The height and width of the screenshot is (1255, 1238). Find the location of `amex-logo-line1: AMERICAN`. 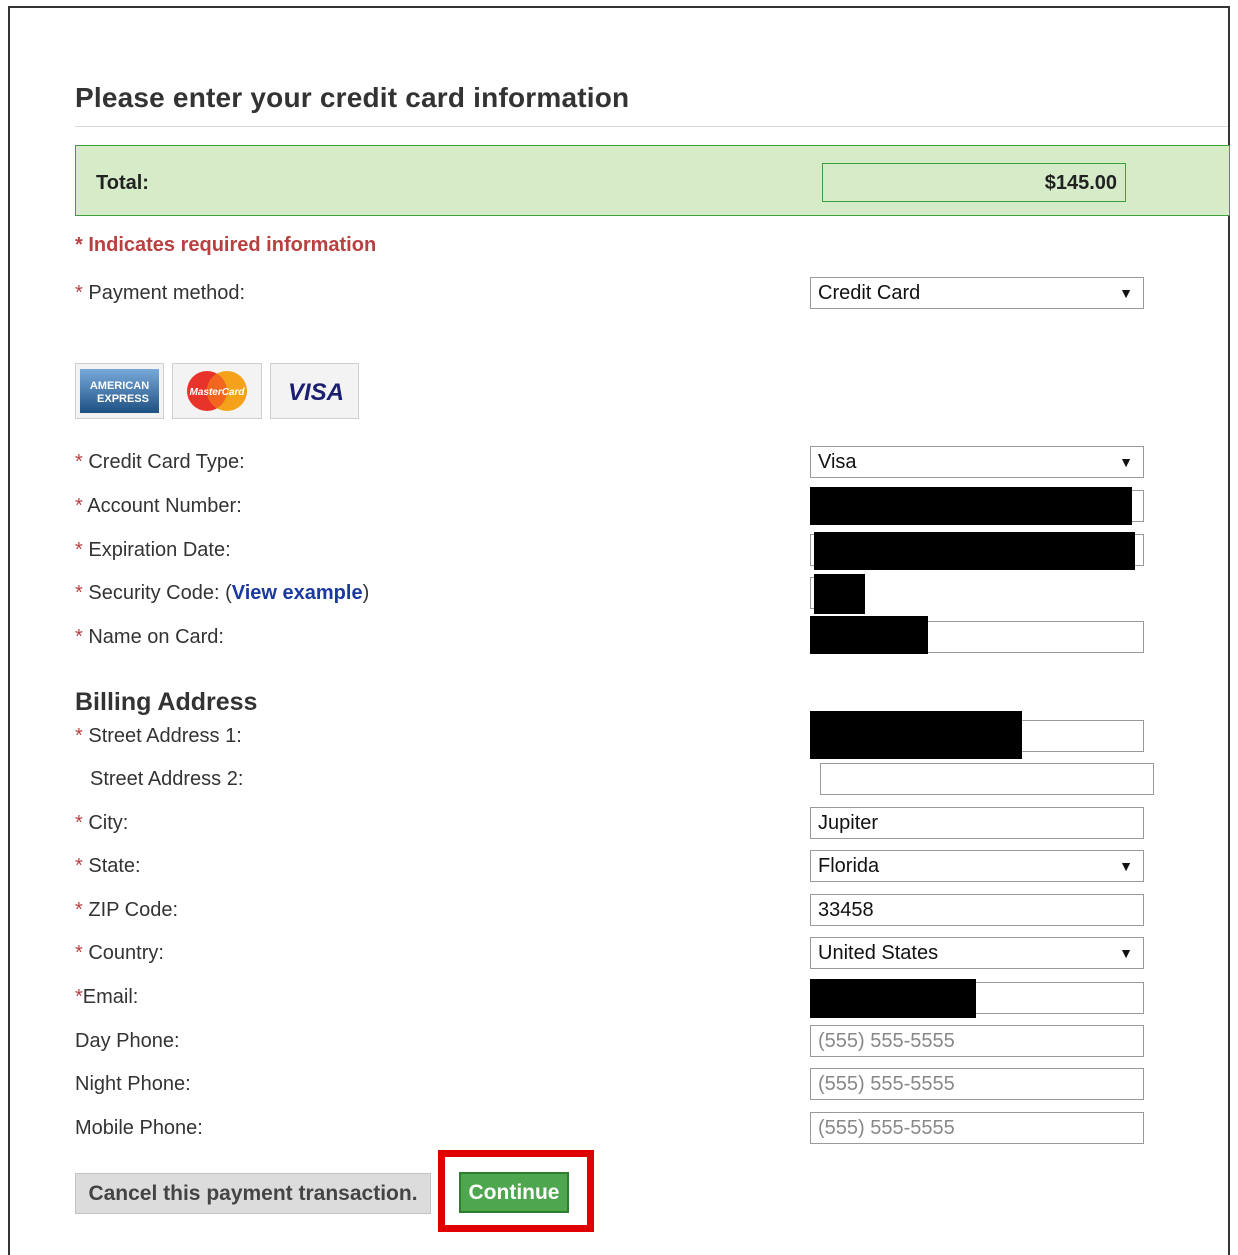

amex-logo-line1: AMERICAN is located at coordinates (119, 386).